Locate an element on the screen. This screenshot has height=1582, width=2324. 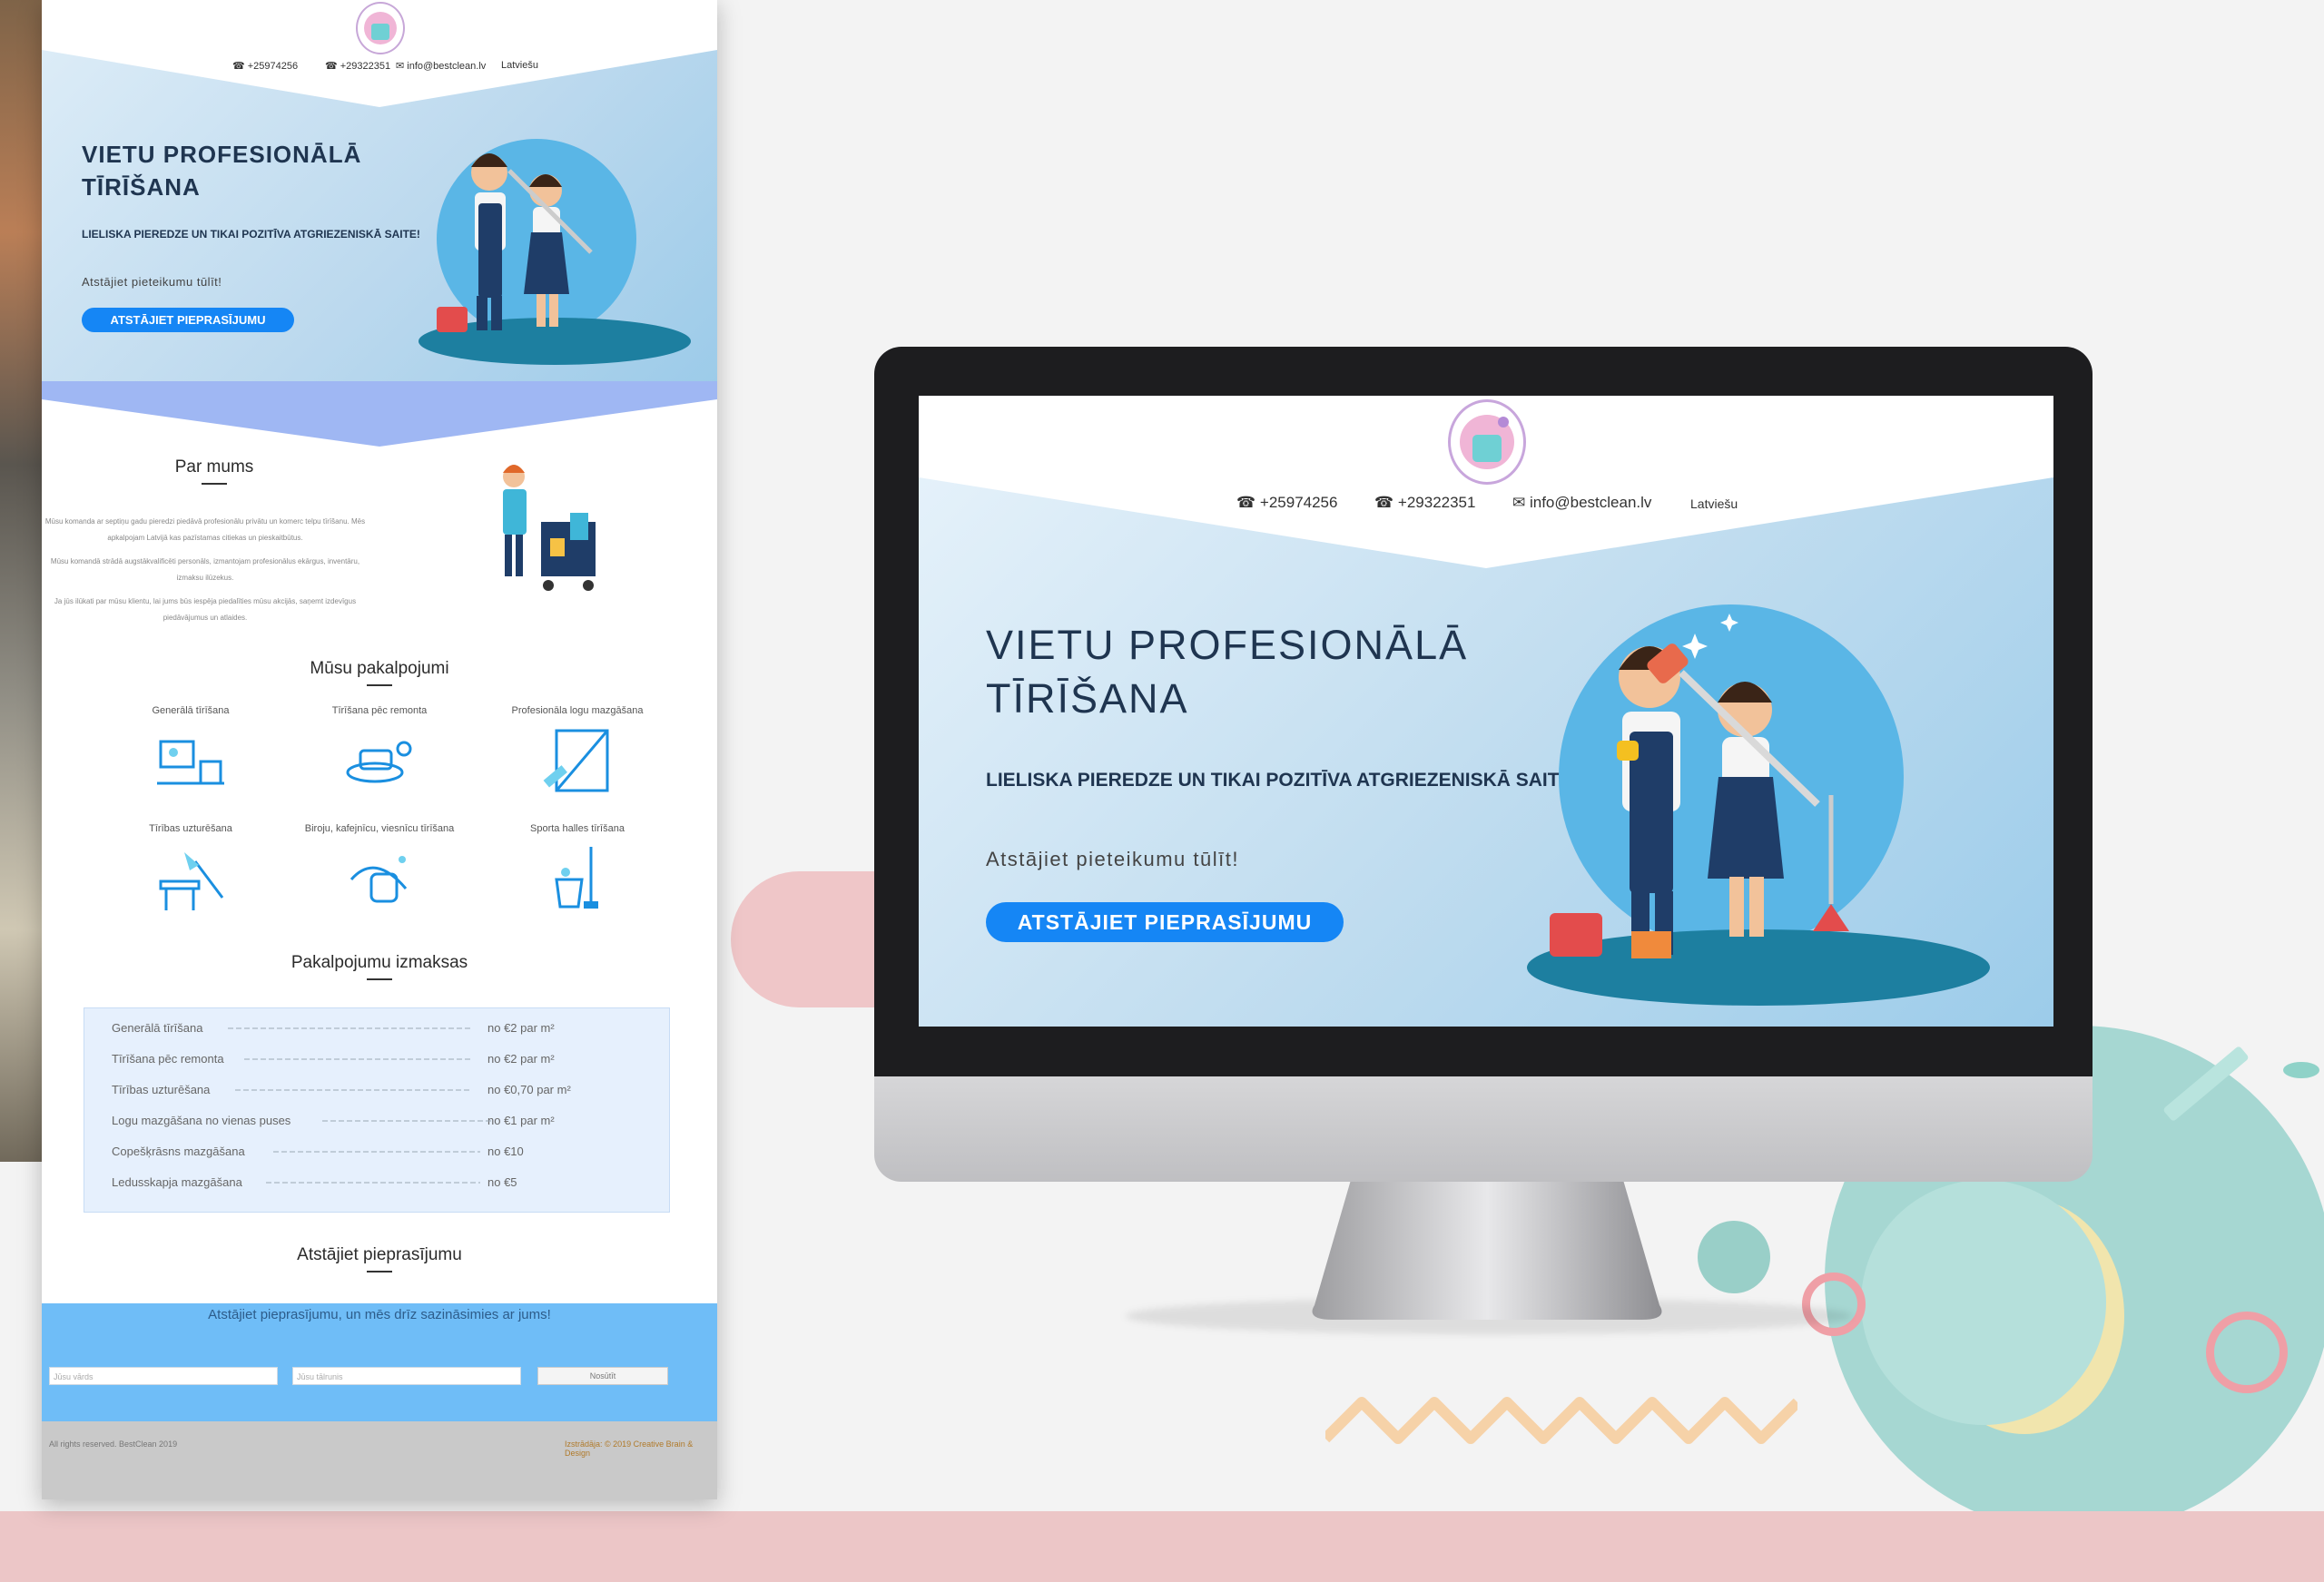
service-label: Sporta halles tīrīšana is located at coordinates (577, 828).